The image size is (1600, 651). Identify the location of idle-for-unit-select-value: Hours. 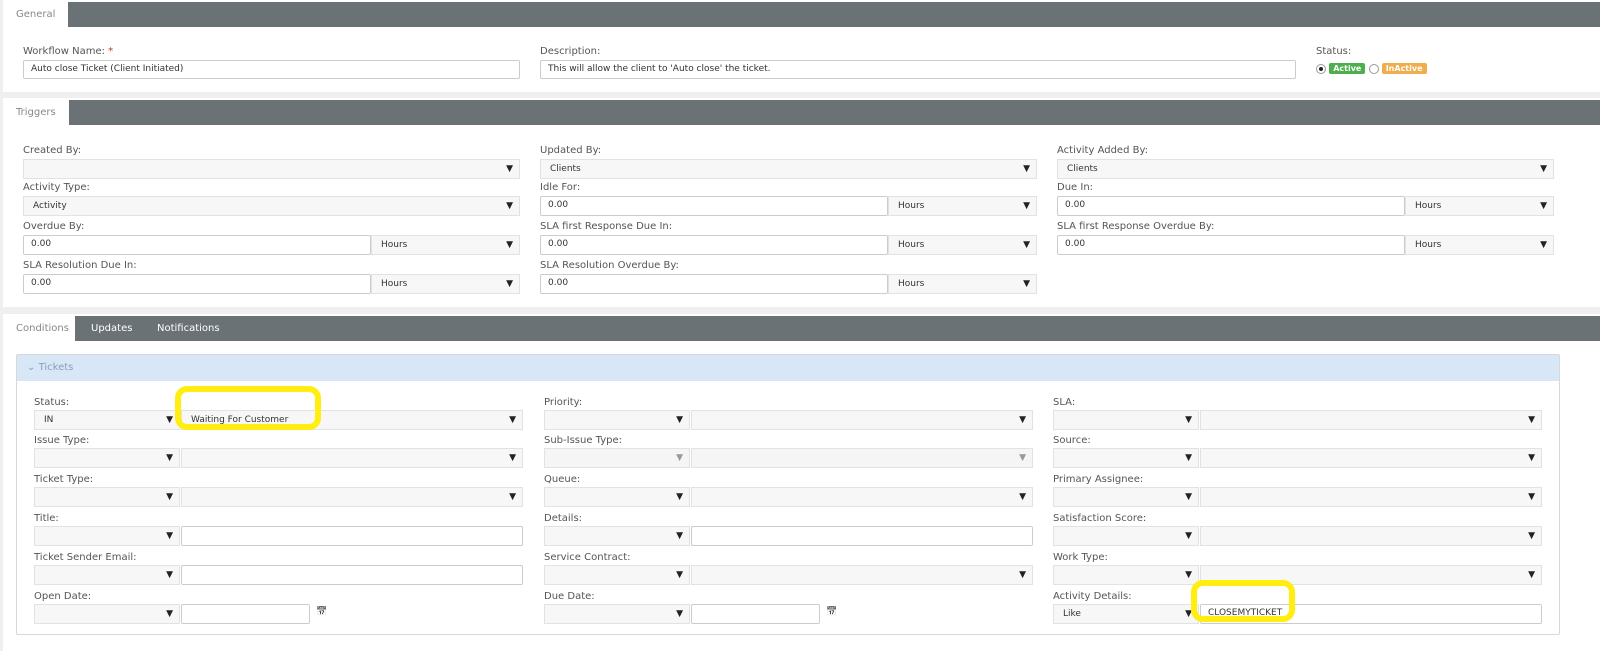
(911, 206).